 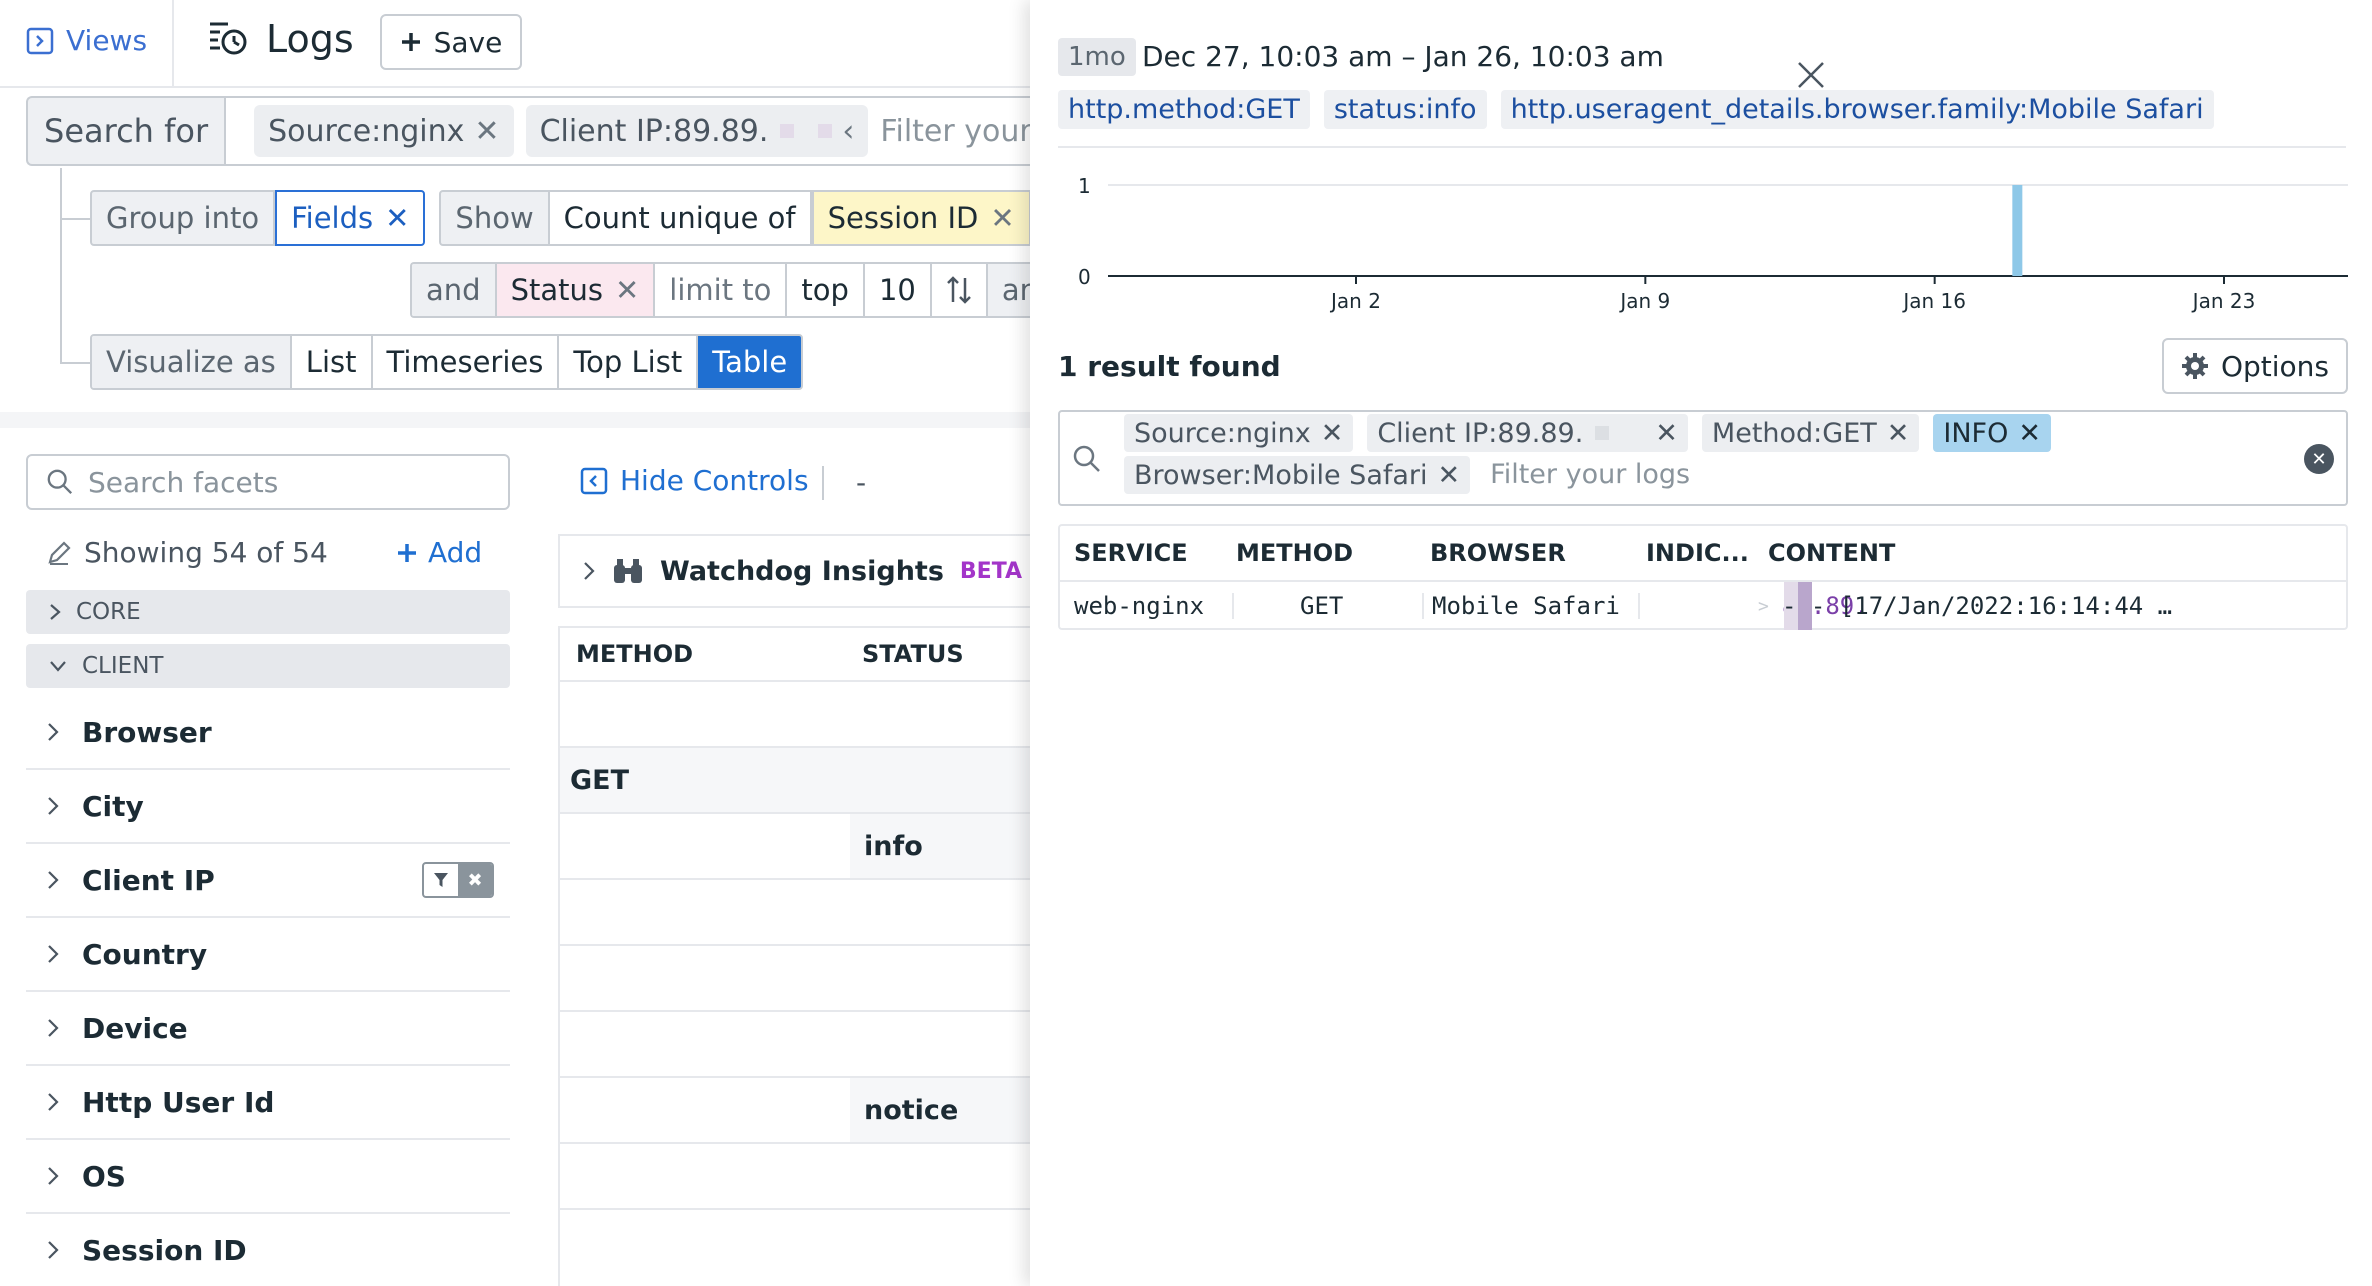 What do you see at coordinates (86, 40) in the screenshot?
I see `views-button: Views` at bounding box center [86, 40].